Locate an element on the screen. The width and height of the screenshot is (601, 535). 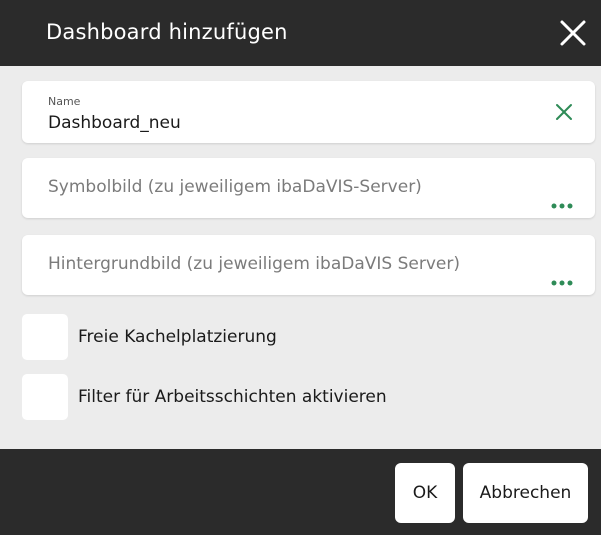
close-icon is located at coordinates (573, 33).